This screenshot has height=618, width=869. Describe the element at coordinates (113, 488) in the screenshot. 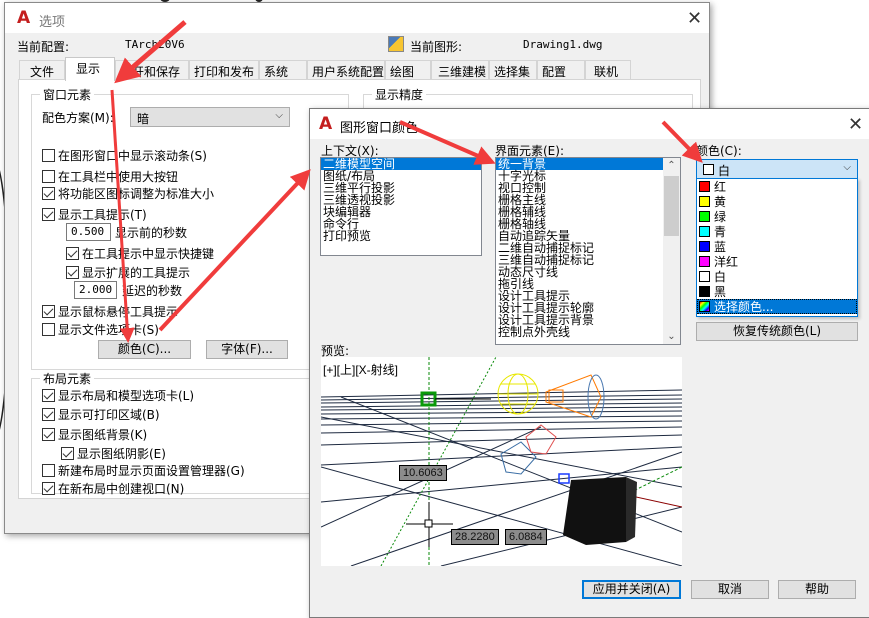

I see `checkbox-create-viewport: 在新布局中创建视口(N)` at that location.